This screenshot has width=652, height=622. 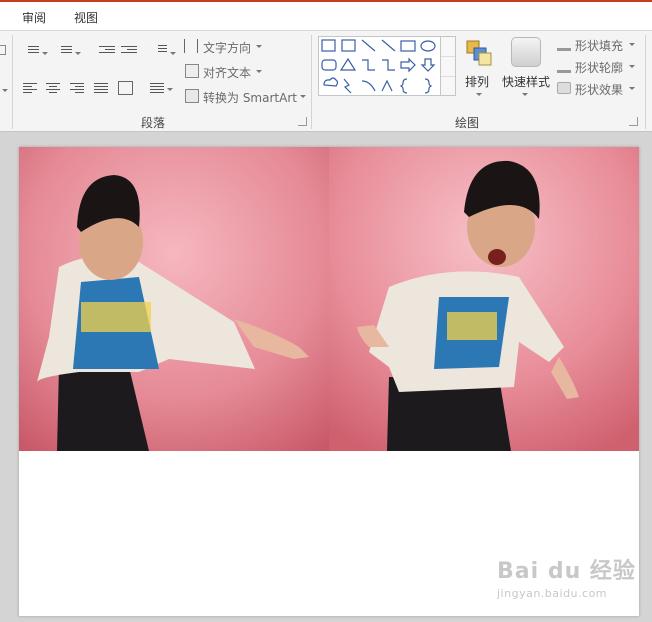 I want to click on textbox-shape-icon, so click(x=328, y=45).